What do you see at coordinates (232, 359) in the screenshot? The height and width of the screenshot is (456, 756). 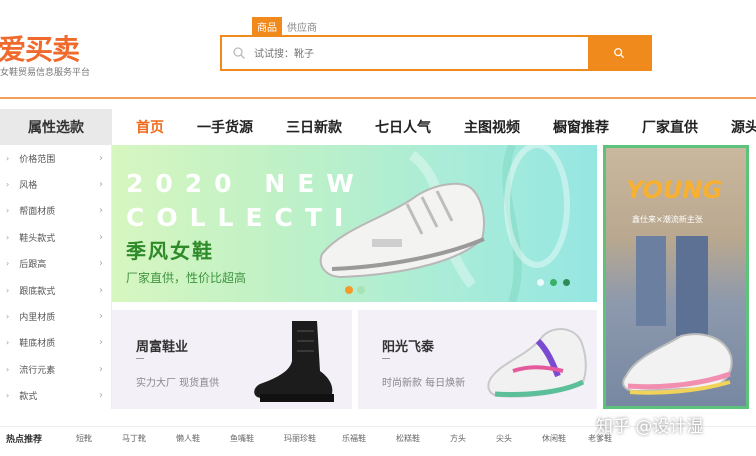 I see `promo-card-zhoufu: 周富鞋业 实力大厂 现货直供` at bounding box center [232, 359].